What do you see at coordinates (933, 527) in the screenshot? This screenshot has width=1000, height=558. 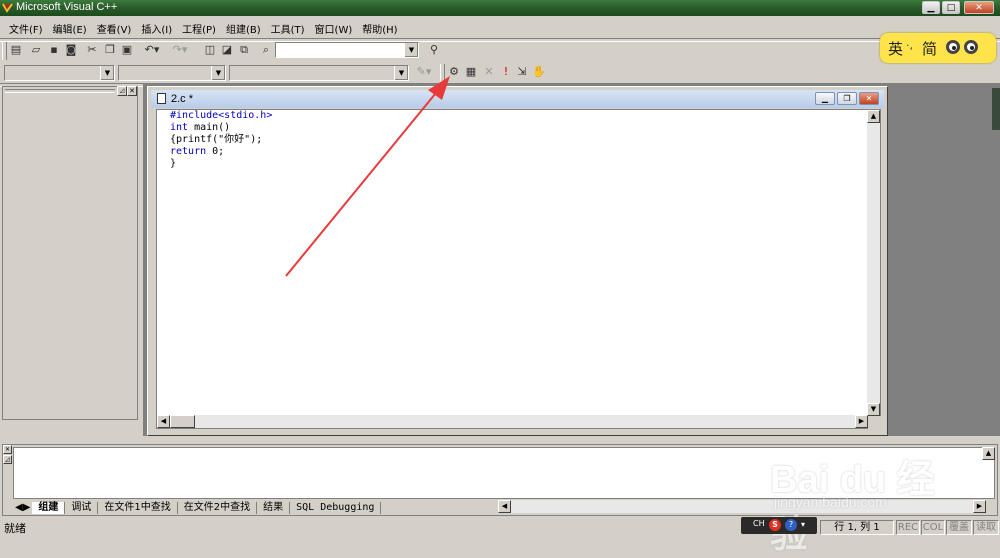 I see `status-col: COL` at bounding box center [933, 527].